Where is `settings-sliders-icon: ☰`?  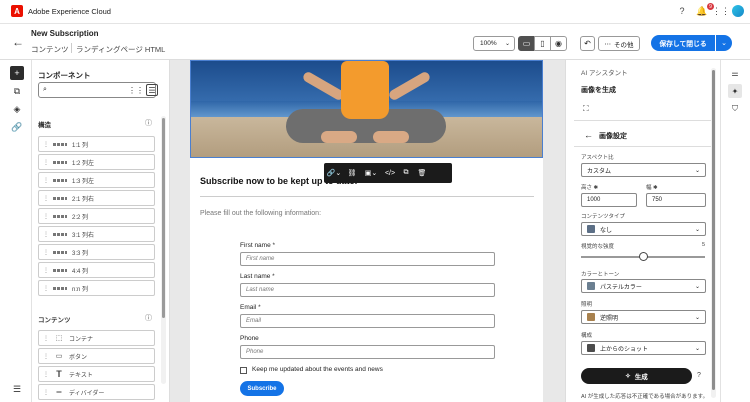 settings-sliders-icon: ☰ is located at coordinates (17, 389).